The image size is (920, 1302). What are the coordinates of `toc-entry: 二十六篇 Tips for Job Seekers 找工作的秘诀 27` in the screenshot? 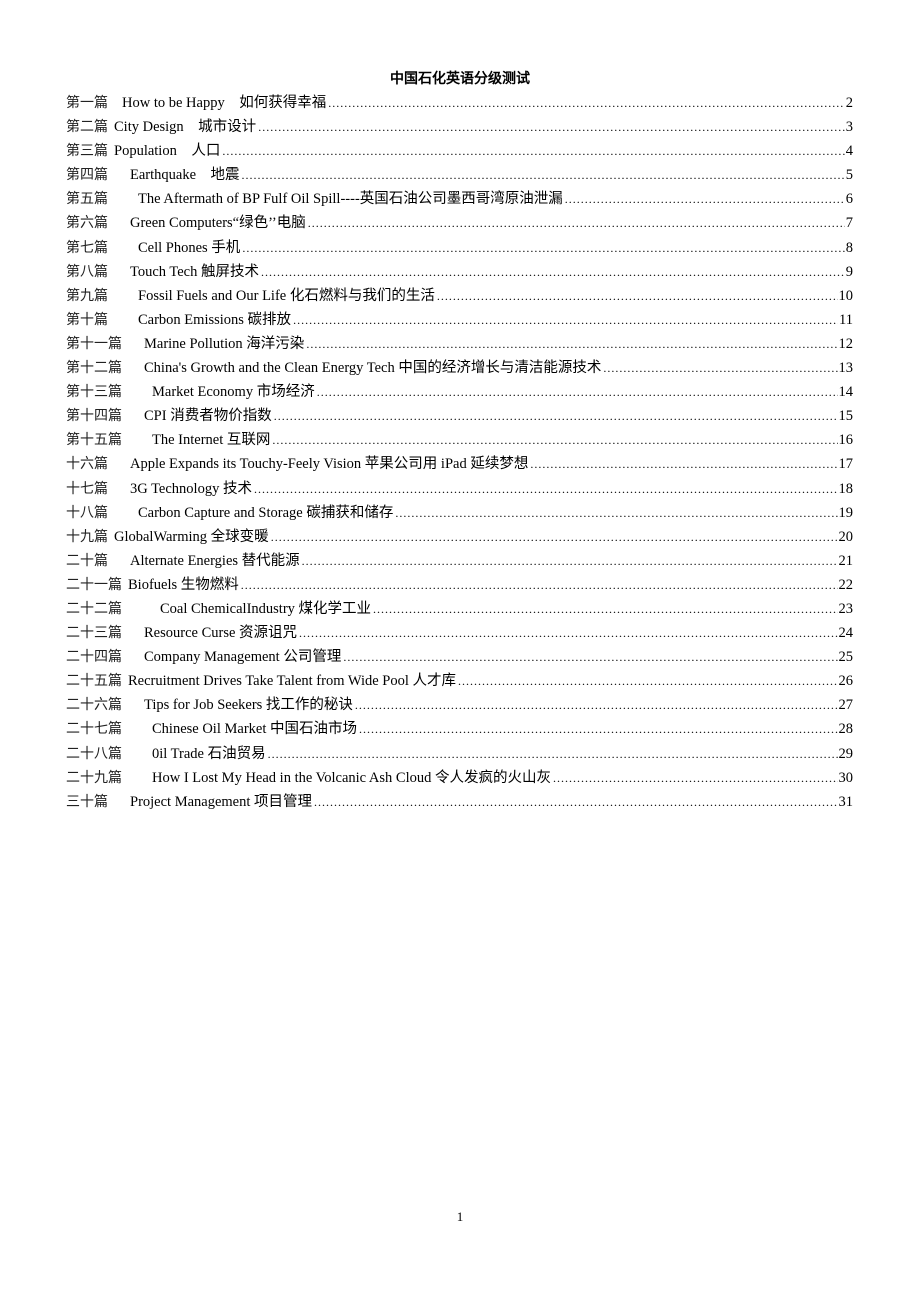 It's located at (459, 705).